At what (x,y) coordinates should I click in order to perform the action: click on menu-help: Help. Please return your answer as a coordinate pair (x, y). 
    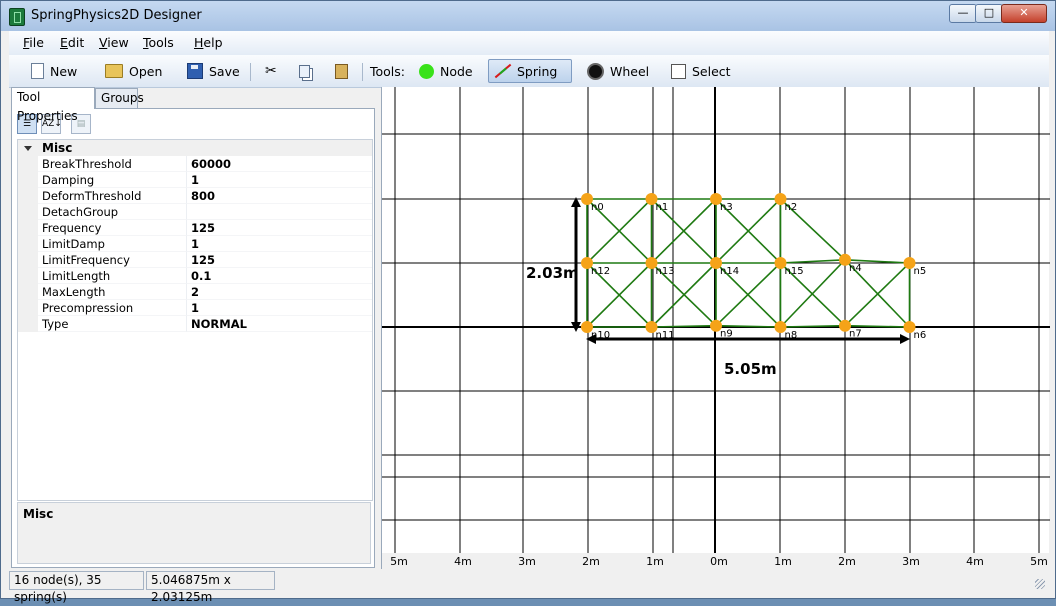
    Looking at the image, I should click on (208, 42).